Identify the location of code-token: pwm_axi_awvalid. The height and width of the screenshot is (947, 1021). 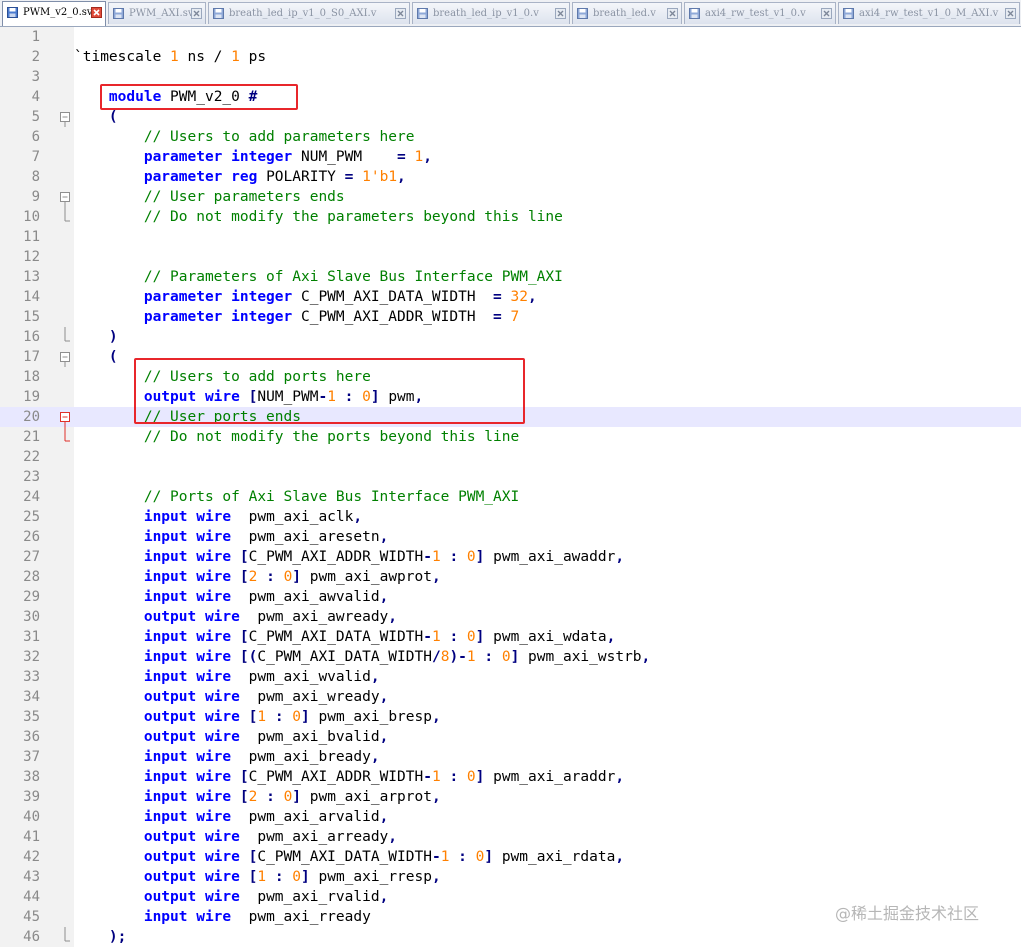
(305, 597).